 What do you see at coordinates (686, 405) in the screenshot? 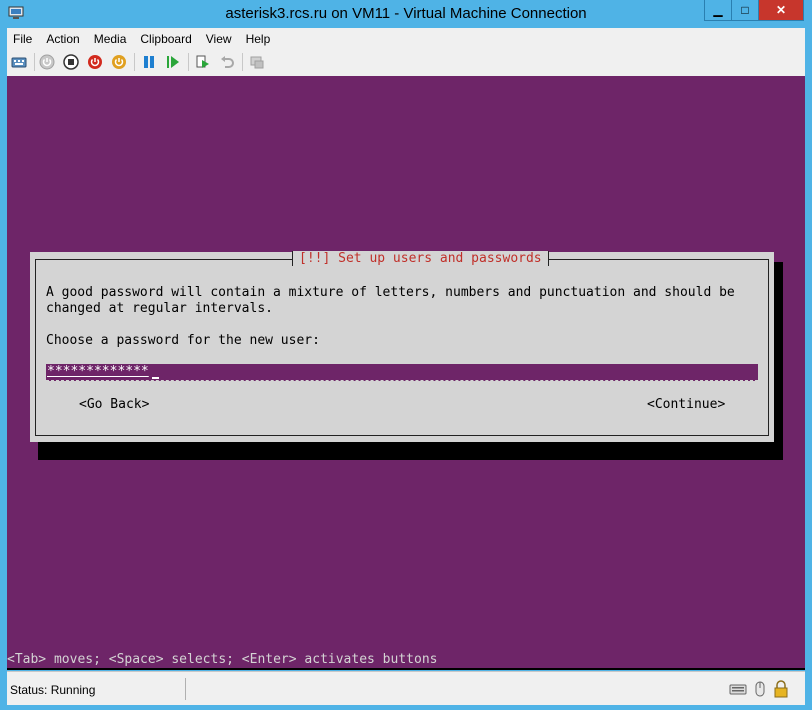
I see `continue-button: <Continue>` at bounding box center [686, 405].